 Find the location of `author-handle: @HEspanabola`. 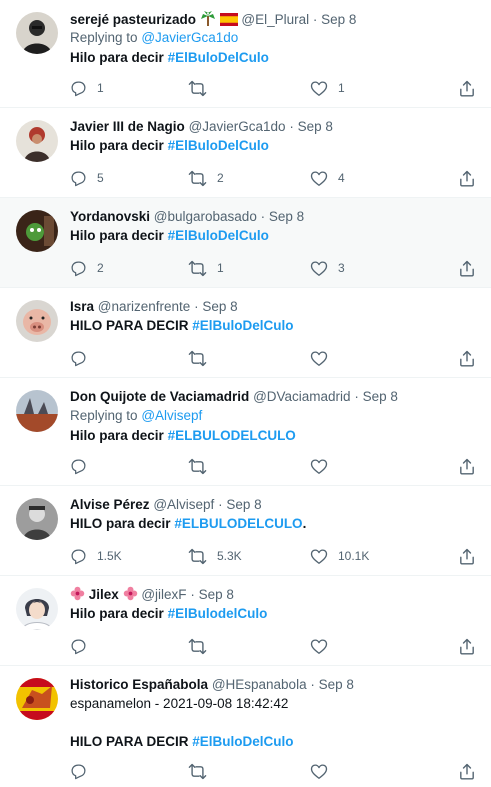

author-handle: @HEspanabola is located at coordinates (259, 684).